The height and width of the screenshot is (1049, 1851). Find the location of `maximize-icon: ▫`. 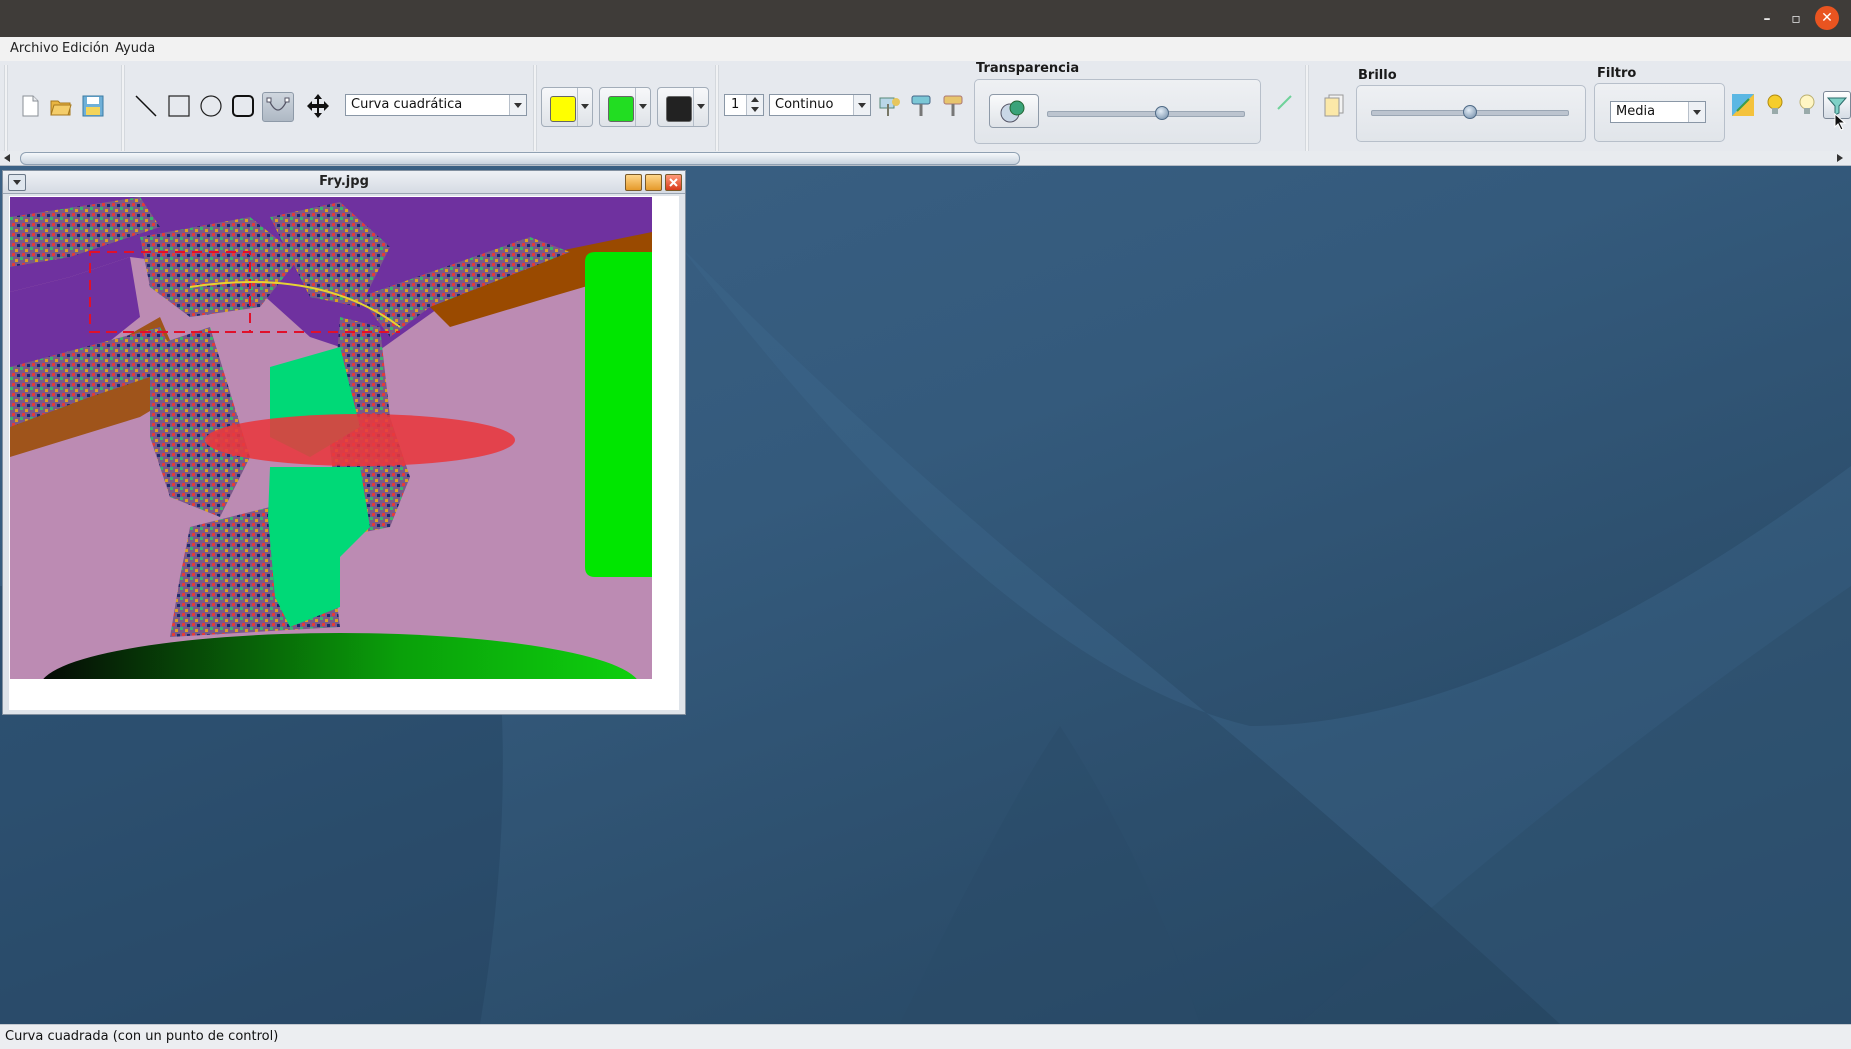

maximize-icon: ▫ is located at coordinates (1796, 19).